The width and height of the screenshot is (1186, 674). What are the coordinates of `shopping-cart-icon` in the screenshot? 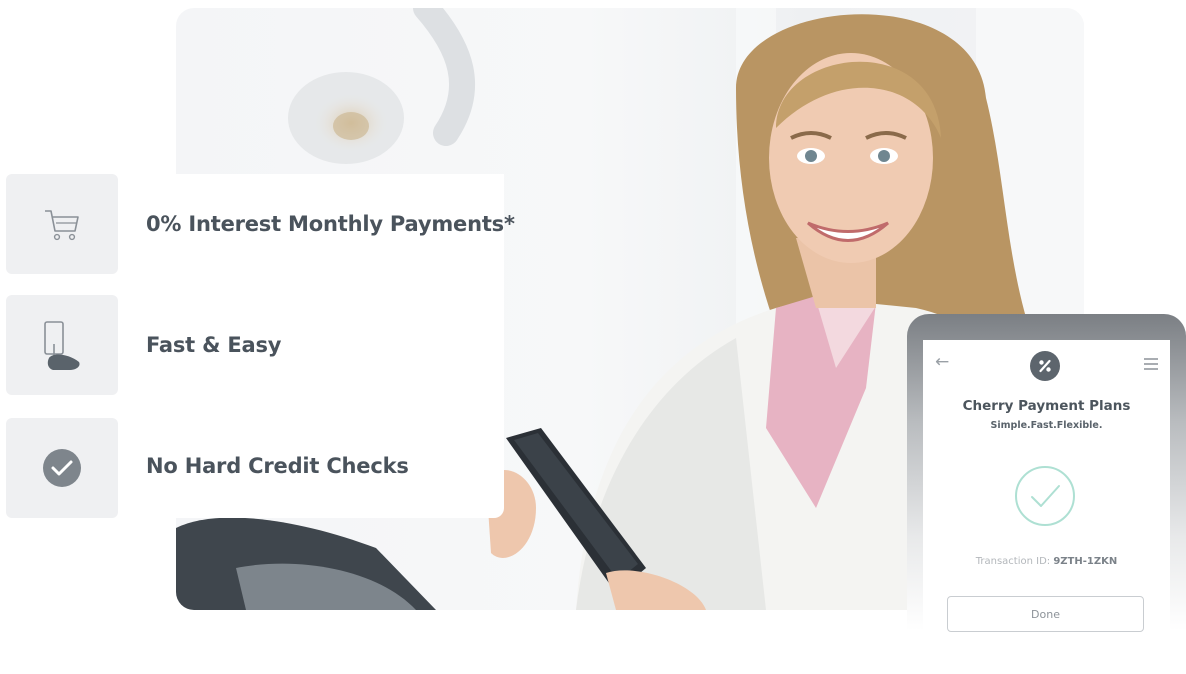 It's located at (62, 225).